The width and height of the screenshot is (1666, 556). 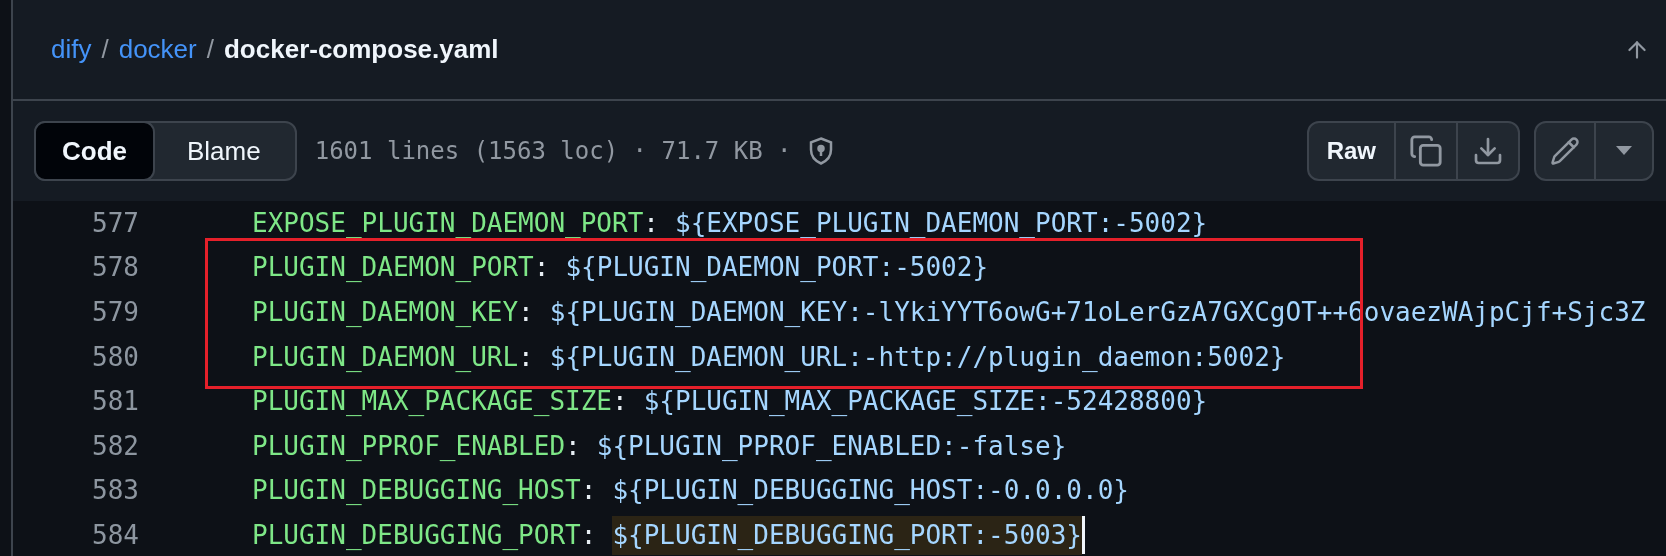 What do you see at coordinates (115, 223) in the screenshot?
I see `line-number: 577` at bounding box center [115, 223].